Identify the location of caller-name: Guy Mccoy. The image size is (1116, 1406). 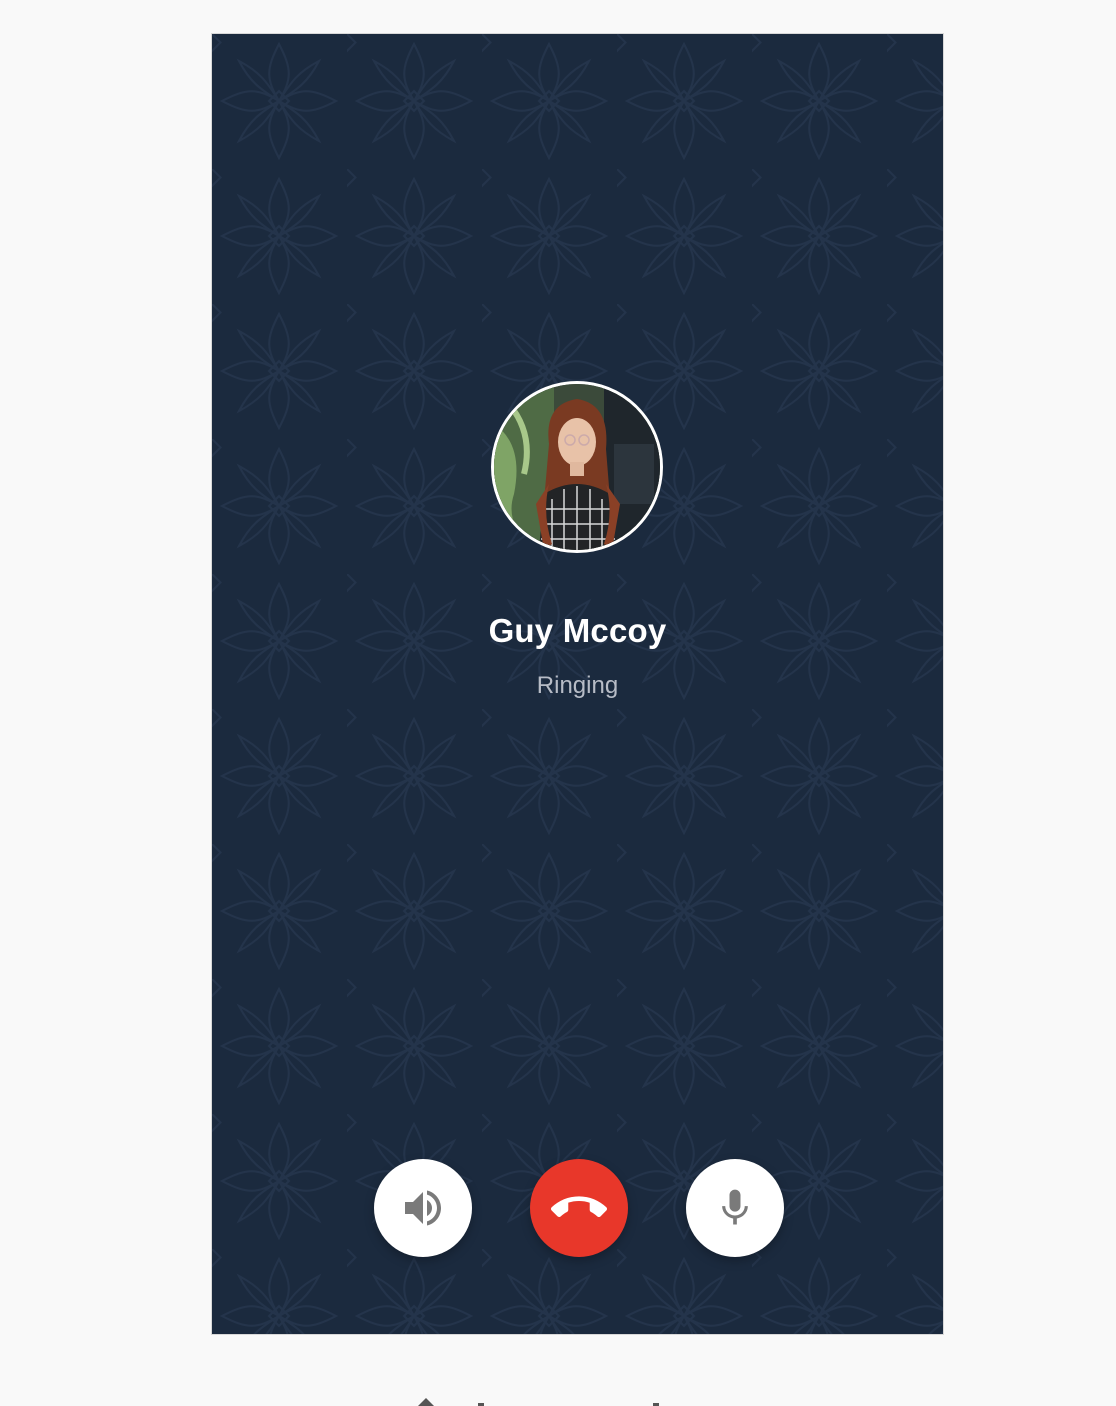
(577, 630).